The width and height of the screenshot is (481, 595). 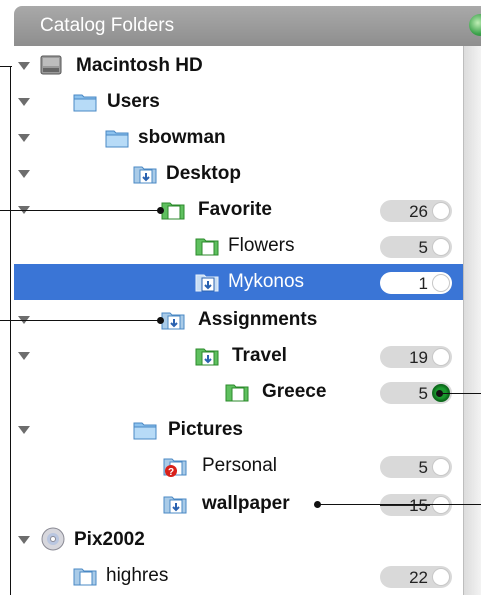 I want to click on count-badge: 15, so click(x=416, y=505).